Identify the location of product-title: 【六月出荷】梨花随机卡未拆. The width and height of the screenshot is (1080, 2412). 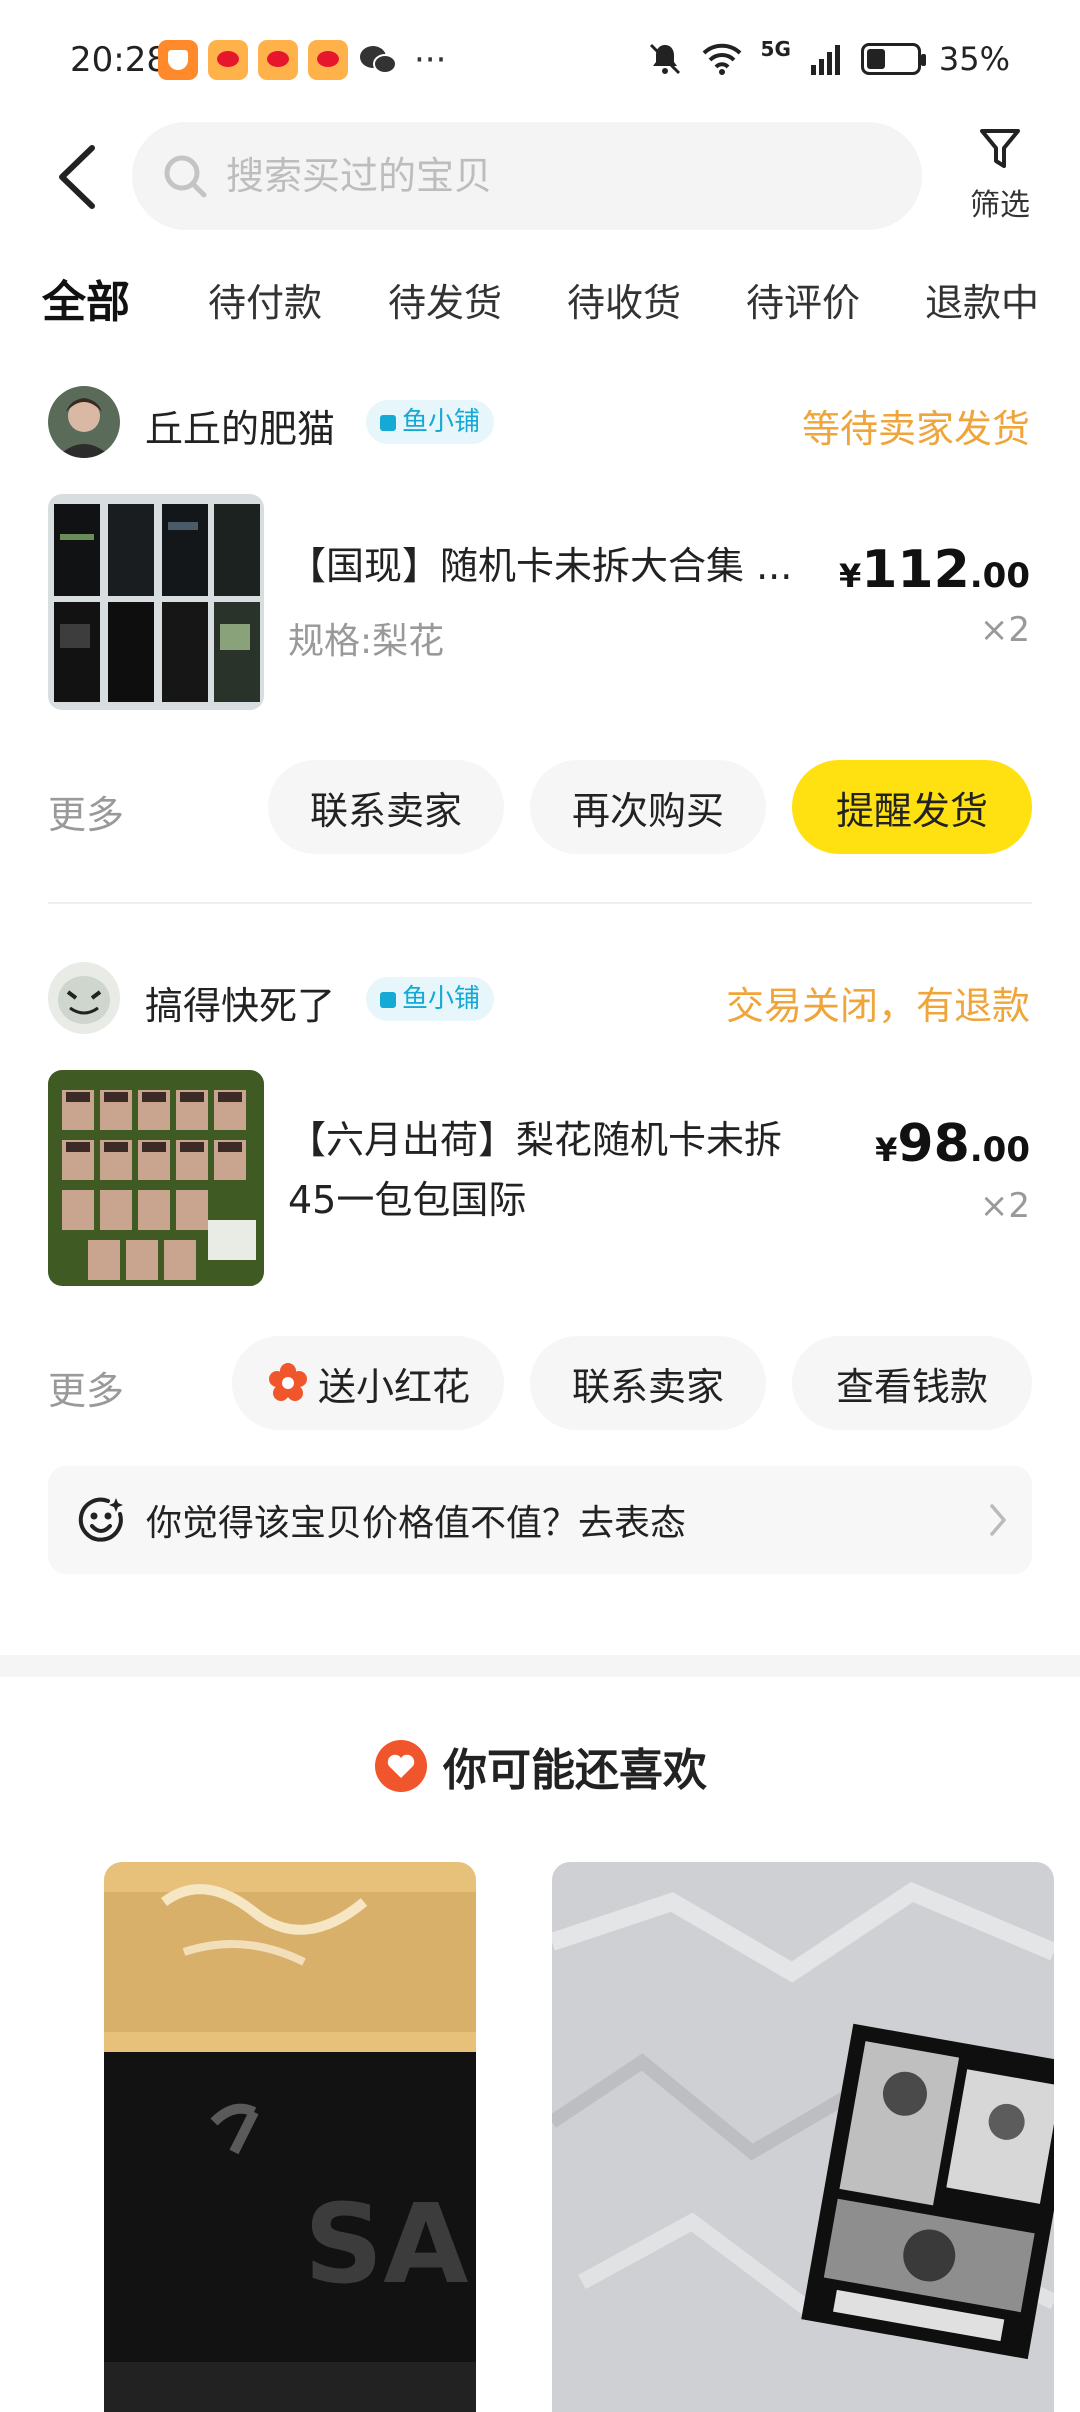
(535, 1140).